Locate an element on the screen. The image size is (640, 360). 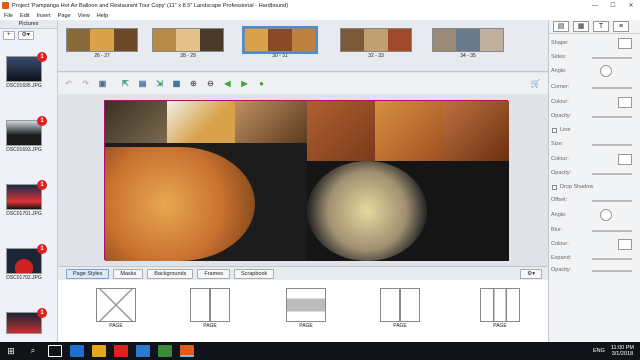
previous-icon: ◀ is located at coordinates (227, 83).